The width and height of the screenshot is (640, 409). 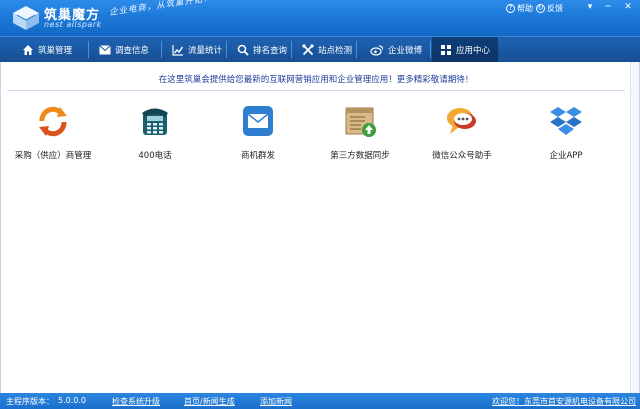 What do you see at coordinates (628, 7) in the screenshot?
I see `close-button: ✕` at bounding box center [628, 7].